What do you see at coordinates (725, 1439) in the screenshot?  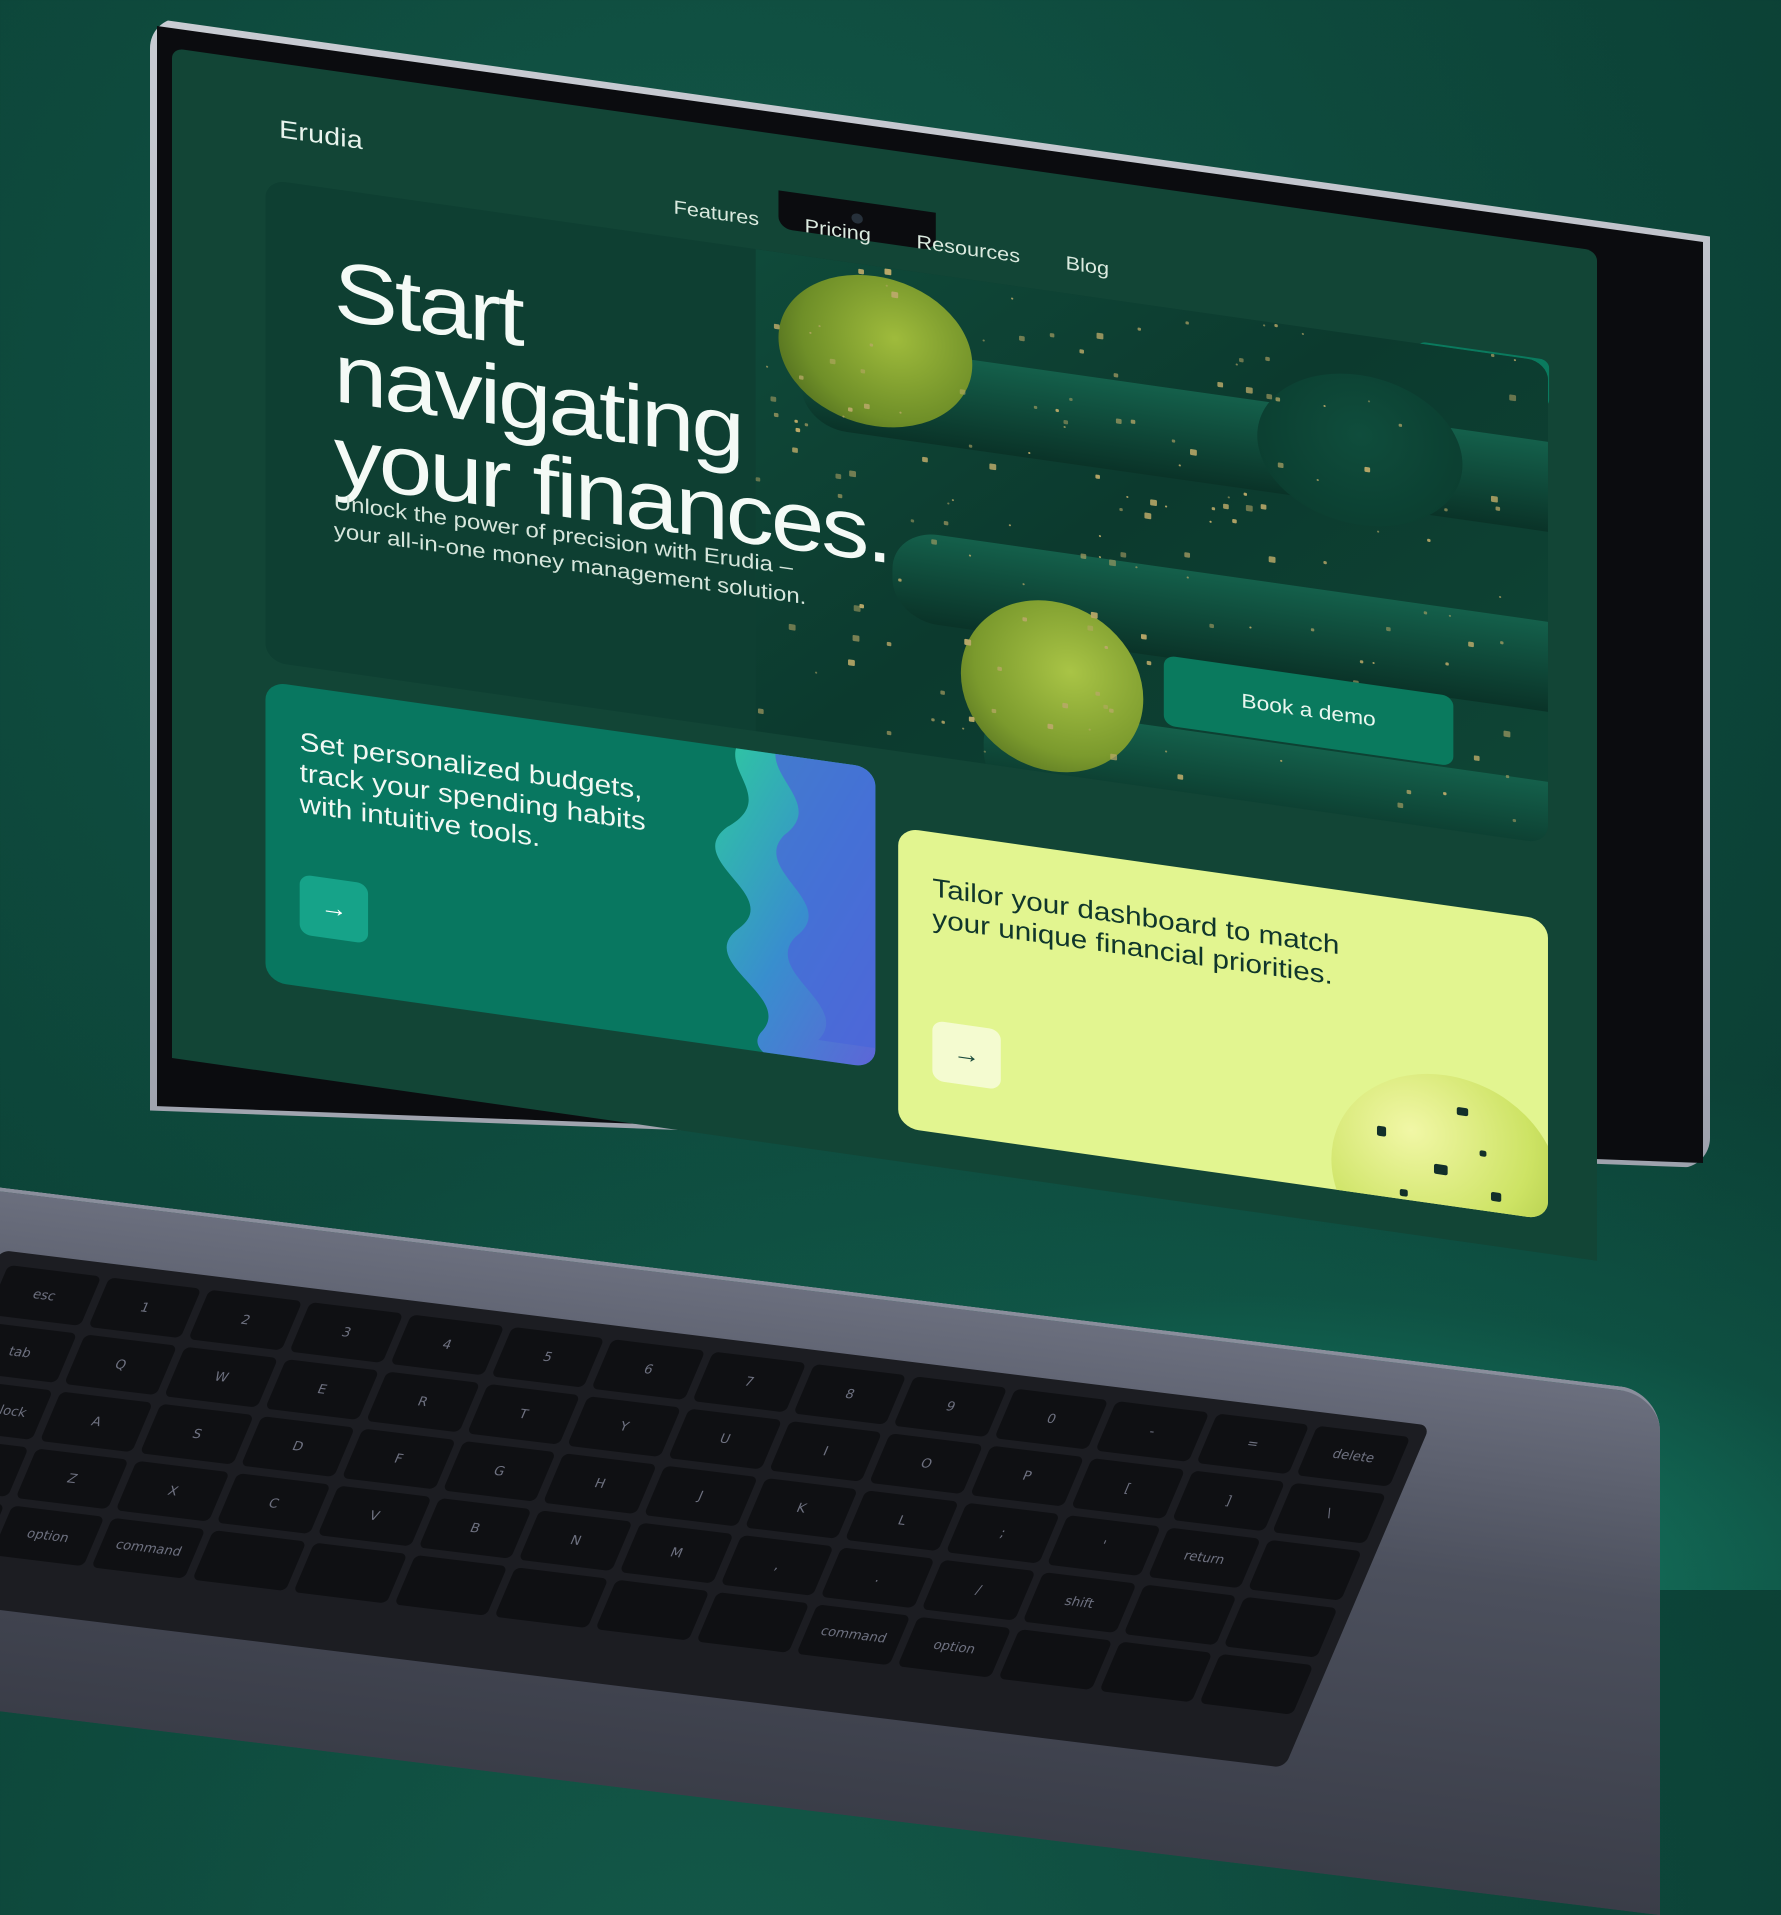 I see `keyboard-key: U` at bounding box center [725, 1439].